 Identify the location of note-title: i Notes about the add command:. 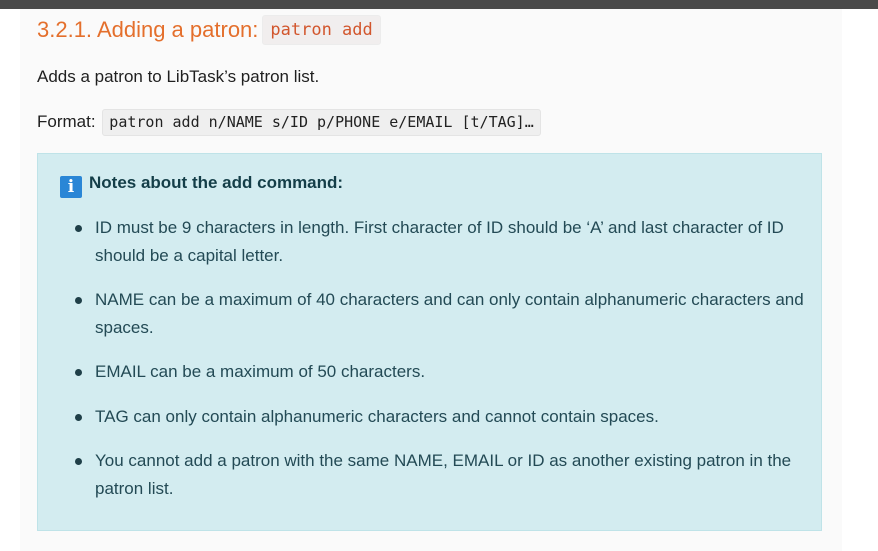
(201, 184).